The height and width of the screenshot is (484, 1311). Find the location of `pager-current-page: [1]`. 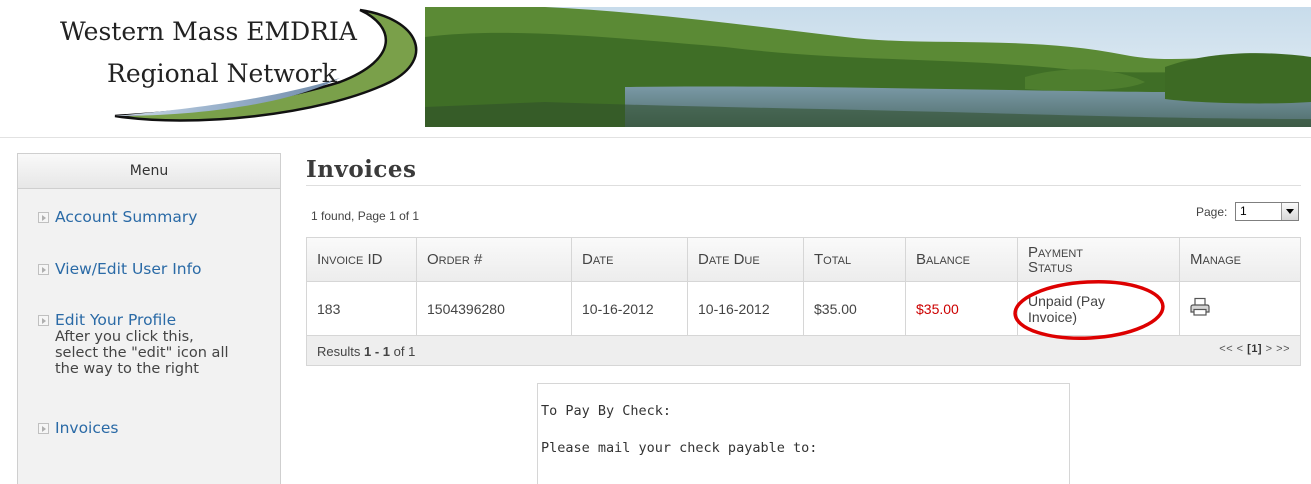

pager-current-page: [1] is located at coordinates (1254, 349).